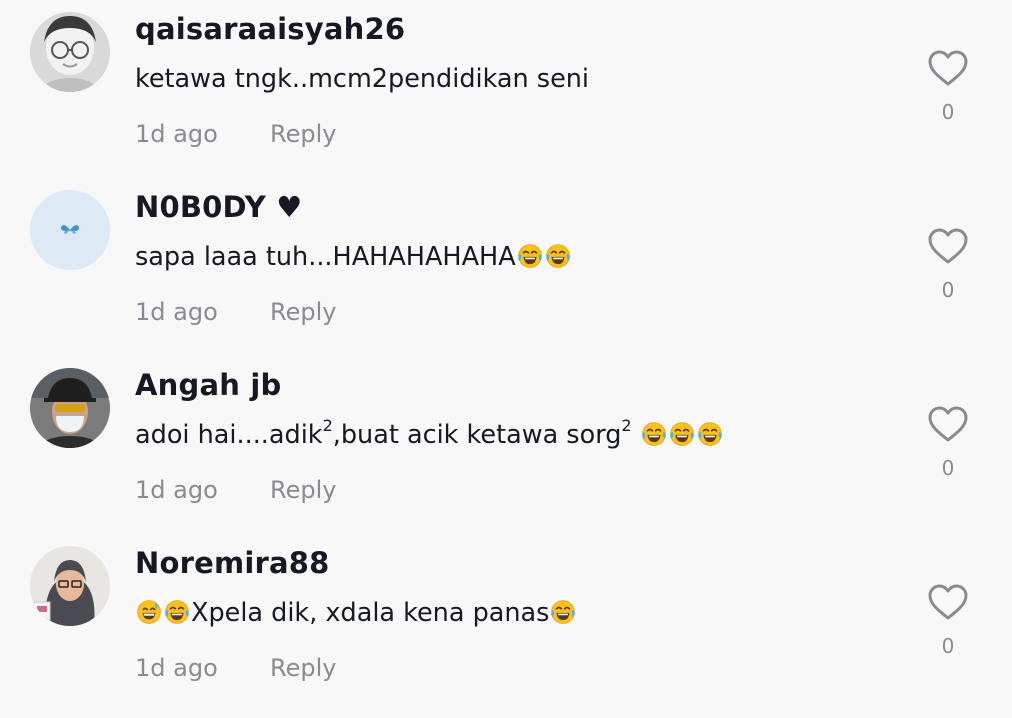 This screenshot has height=718, width=1012. What do you see at coordinates (429, 434) in the screenshot?
I see `comment-text: adoi hai....adik2,buat acik ketawa sorg2` at bounding box center [429, 434].